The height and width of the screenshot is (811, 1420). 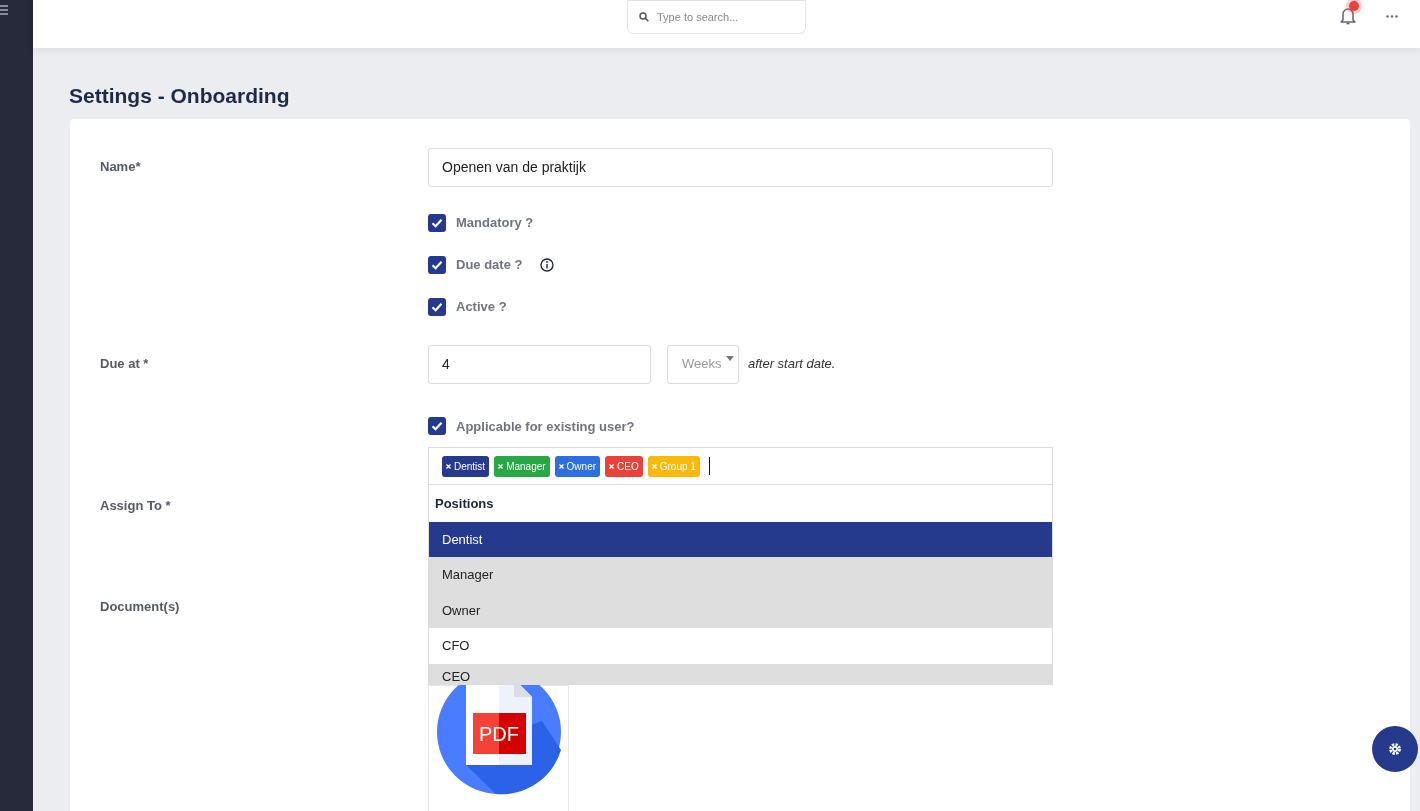 What do you see at coordinates (740, 575) in the screenshot?
I see `dropdown-item: Manager` at bounding box center [740, 575].